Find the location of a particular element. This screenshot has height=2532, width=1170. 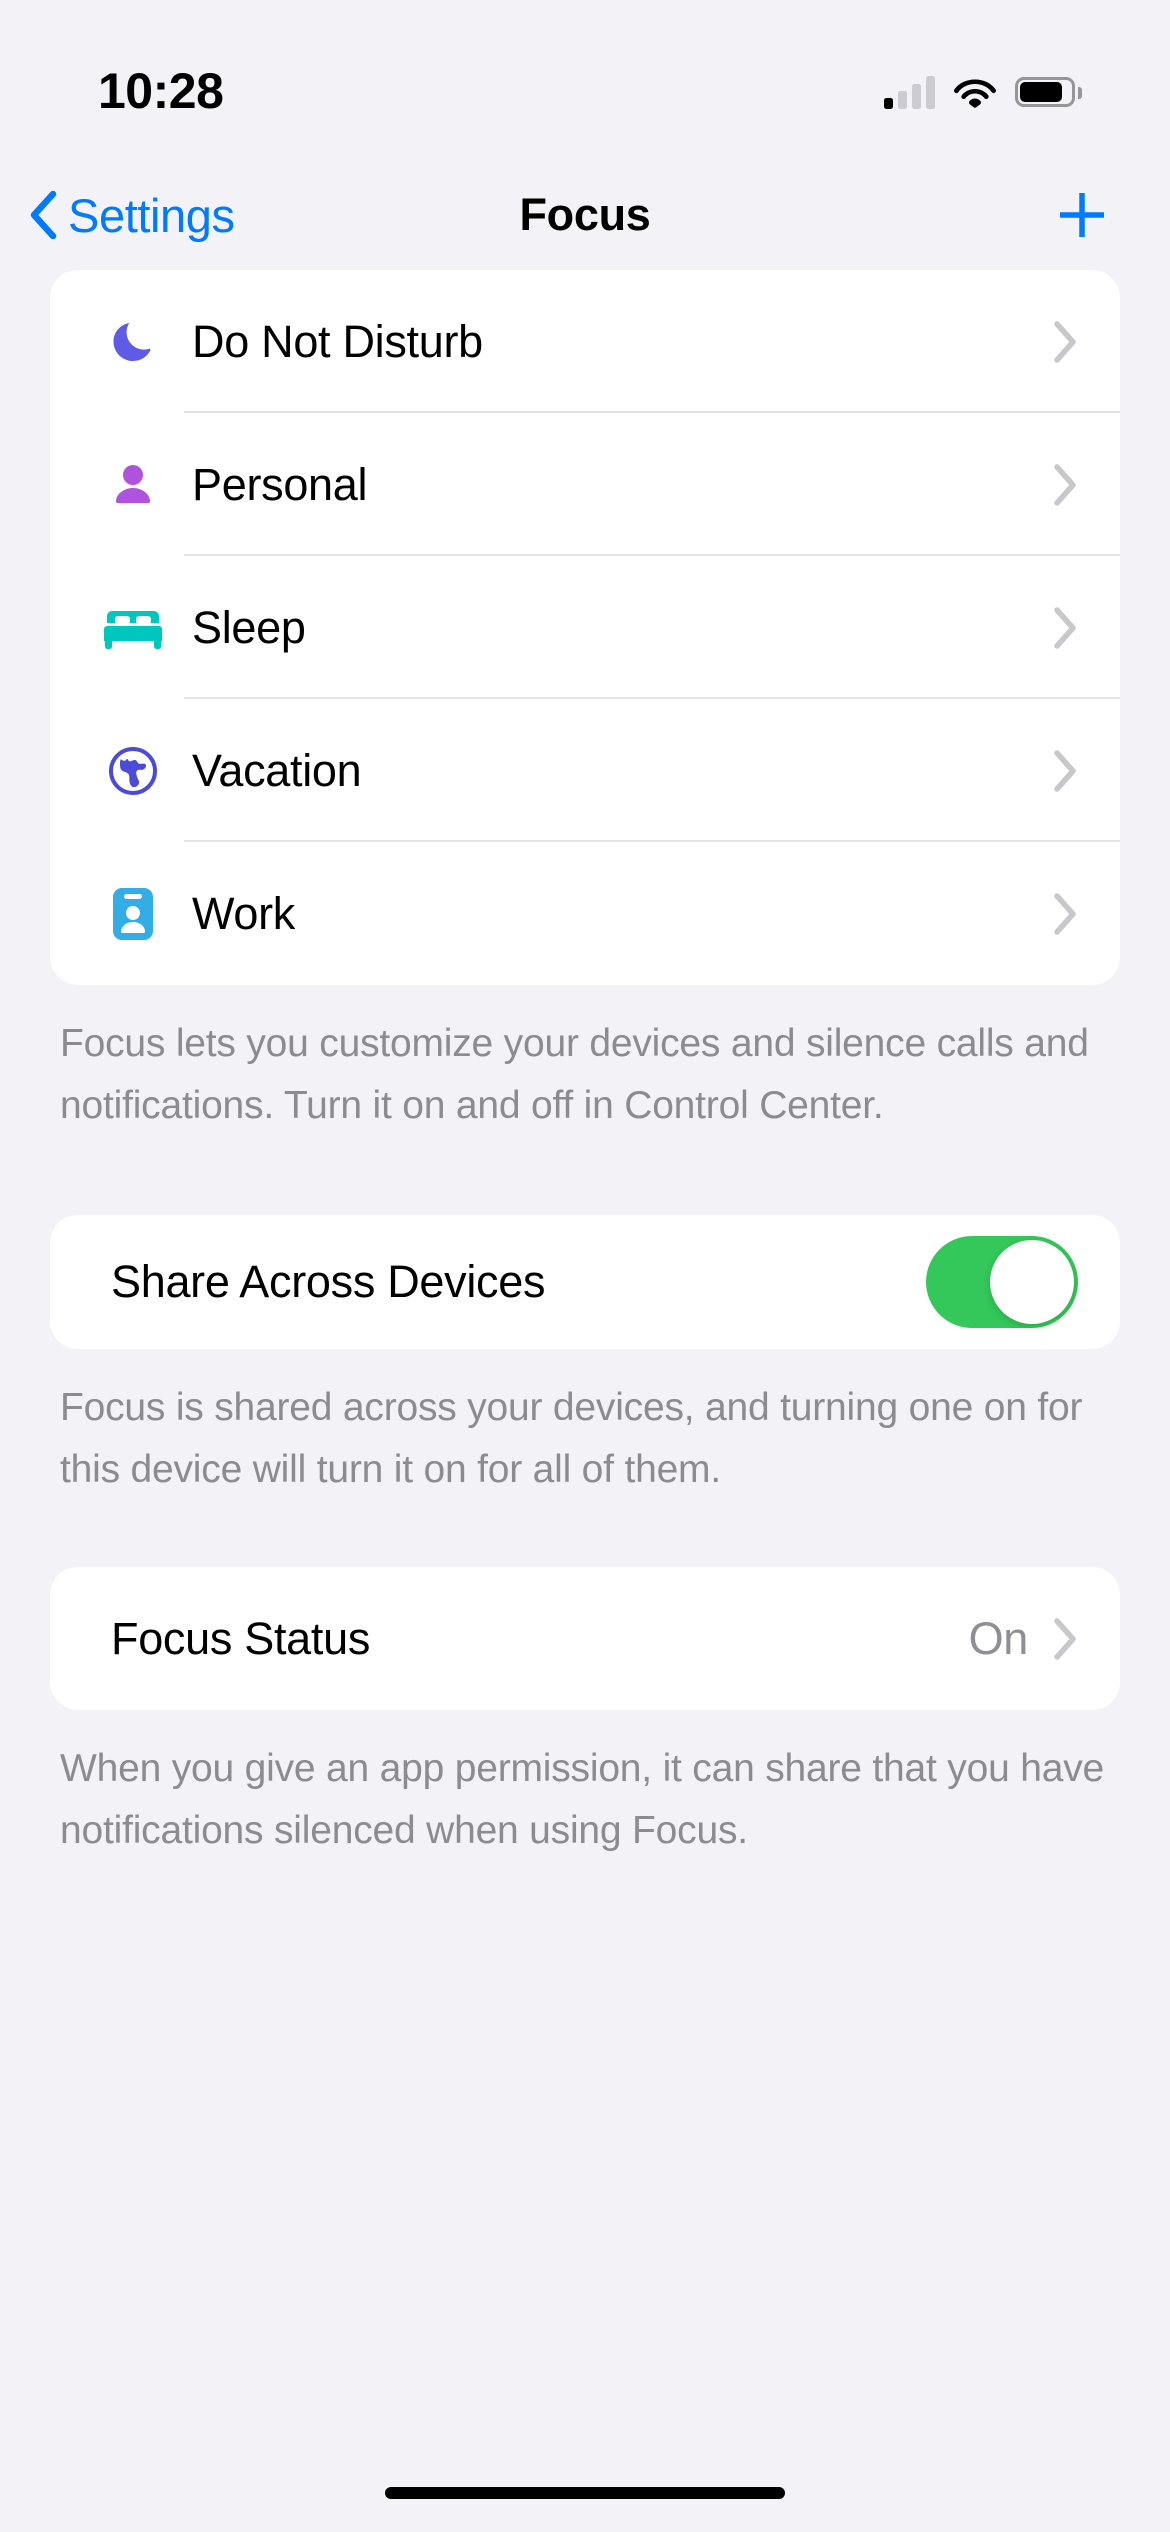

focus-row-label: Work is located at coordinates (243, 913).